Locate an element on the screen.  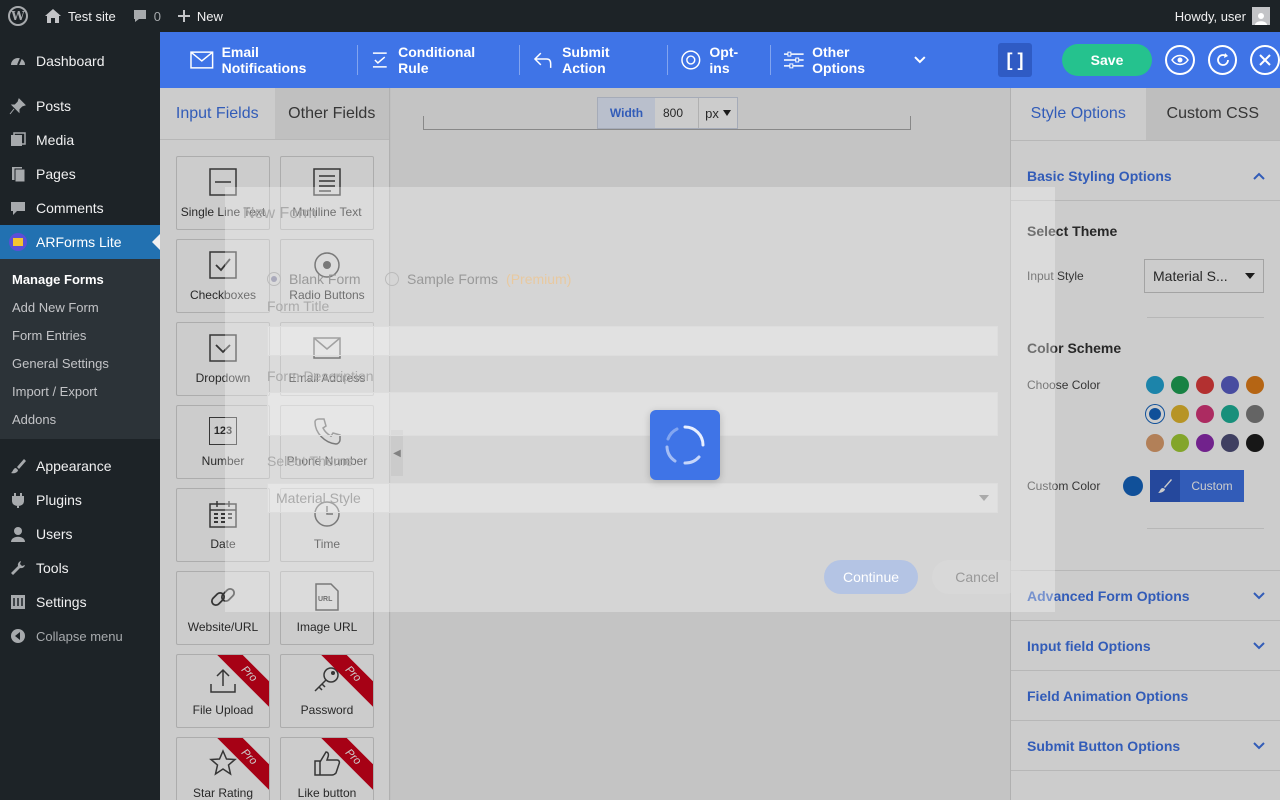
collapse-menu-button: Collapse menu is located at coordinates (80, 636).